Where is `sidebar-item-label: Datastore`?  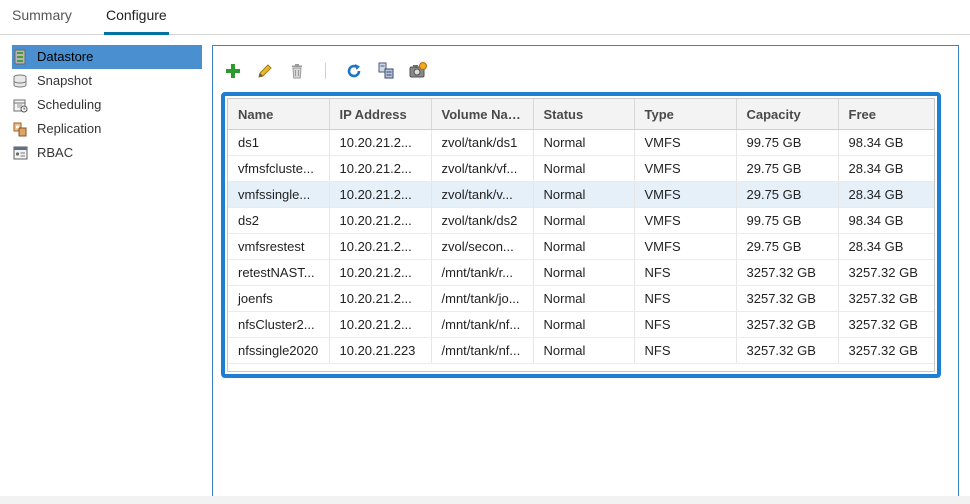
sidebar-item-label: Datastore is located at coordinates (65, 56).